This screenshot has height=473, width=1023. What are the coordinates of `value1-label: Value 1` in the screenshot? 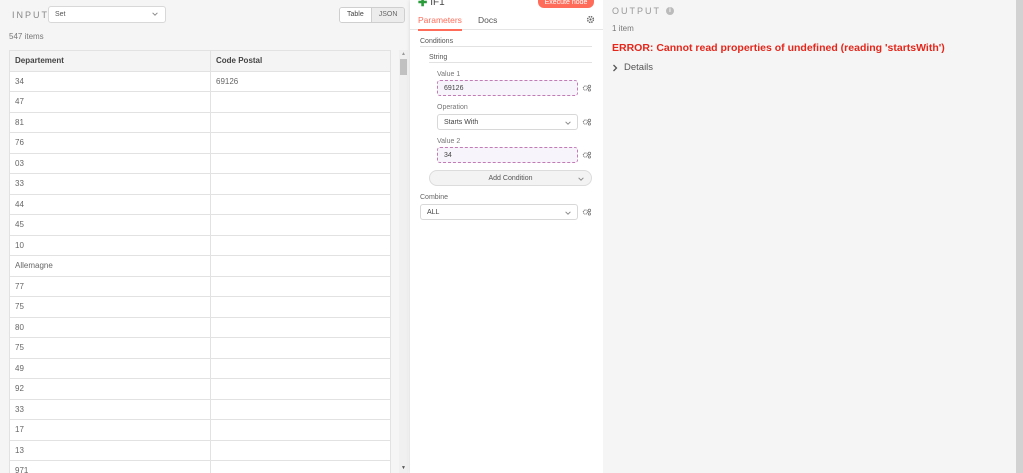 It's located at (449, 74).